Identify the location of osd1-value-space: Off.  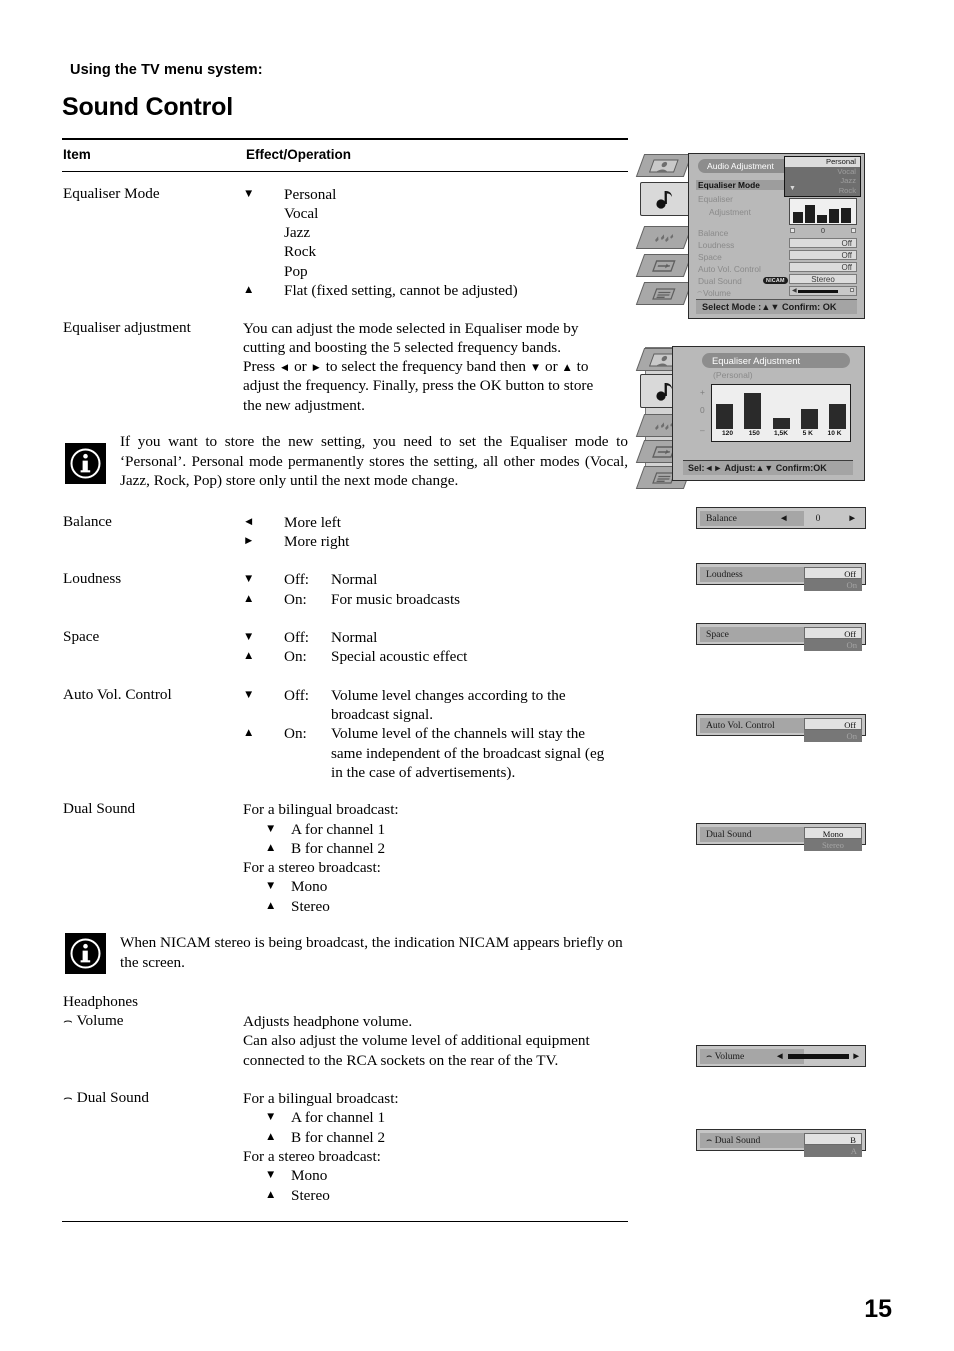
(823, 255).